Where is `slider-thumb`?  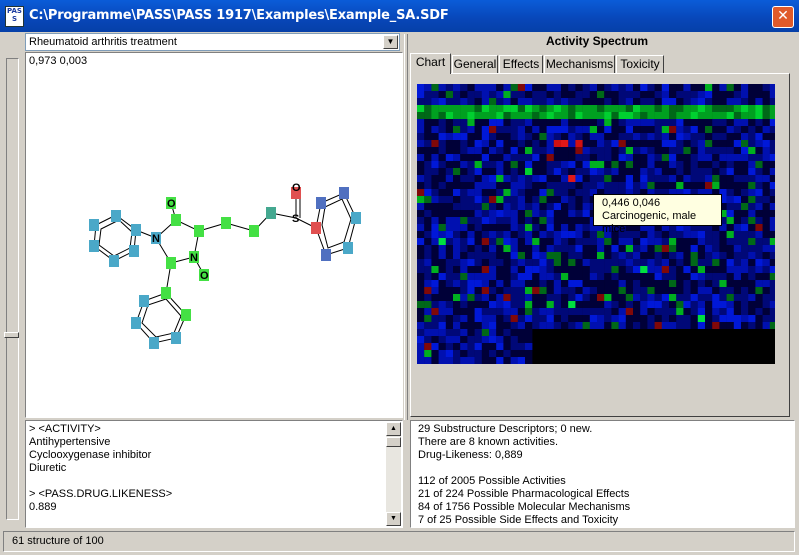
slider-thumb is located at coordinates (11, 335).